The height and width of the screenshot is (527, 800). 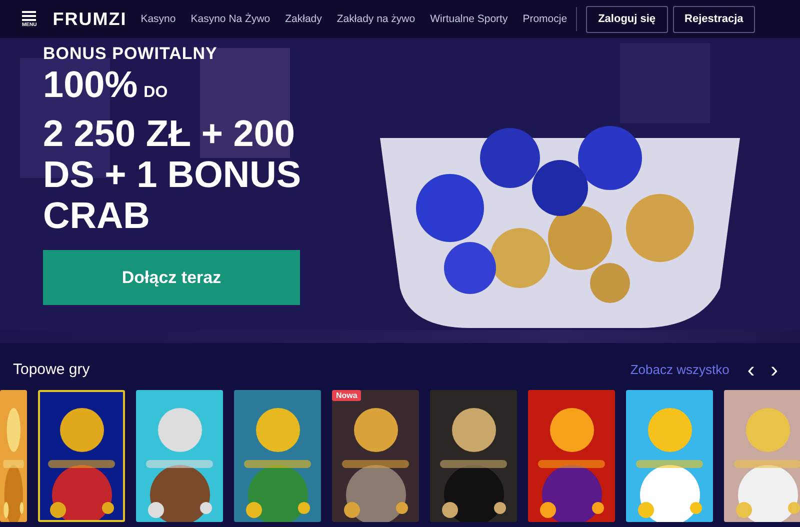 I want to click on nav-link: Kasyno Na Żywo, so click(x=230, y=19).